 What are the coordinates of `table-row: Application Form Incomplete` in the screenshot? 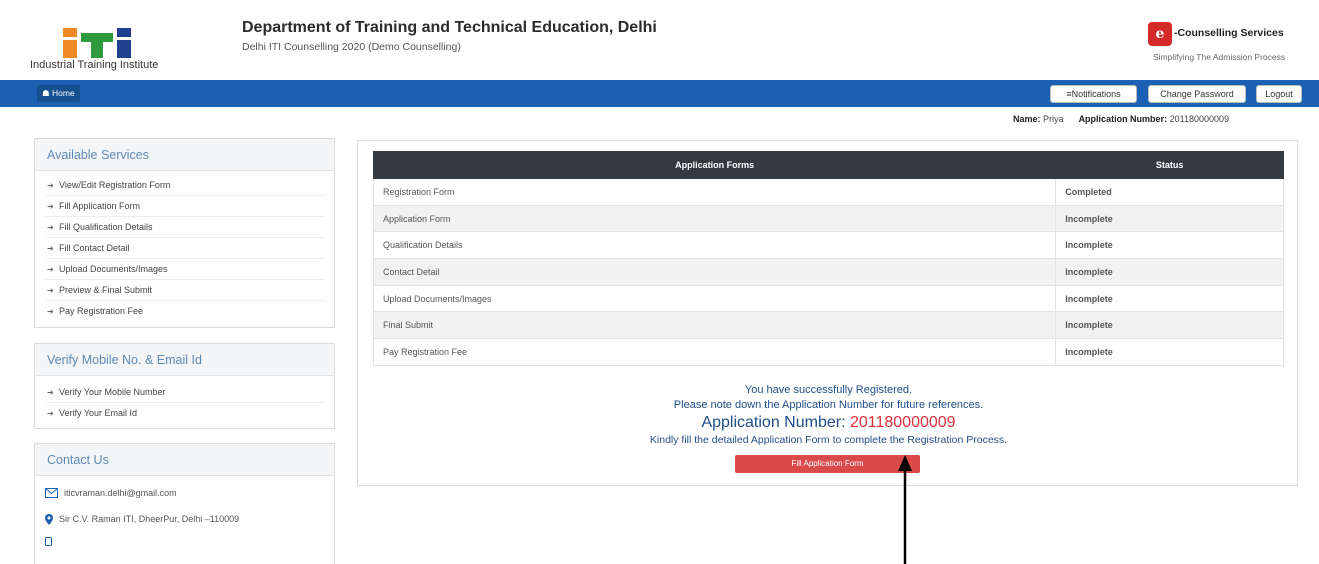 It's located at (828, 218).